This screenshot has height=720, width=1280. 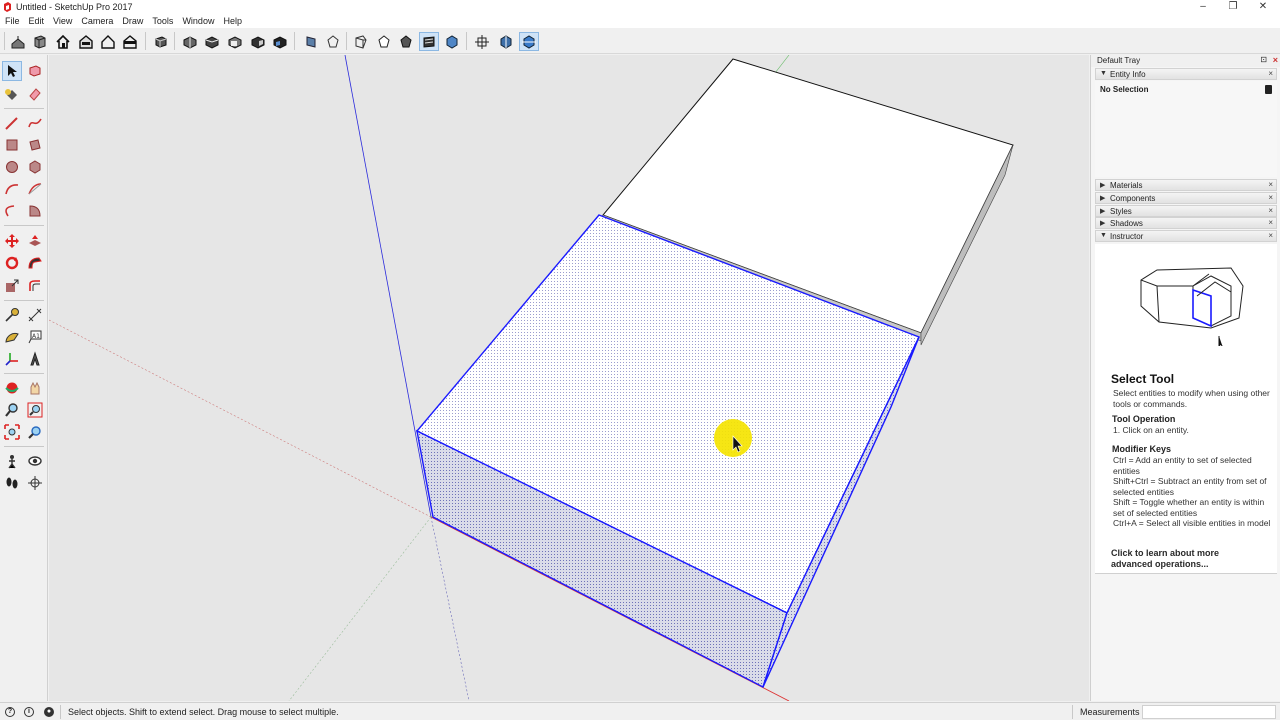 I want to click on panel-entity-info: ▼ Entity Info ×, so click(x=1186, y=74).